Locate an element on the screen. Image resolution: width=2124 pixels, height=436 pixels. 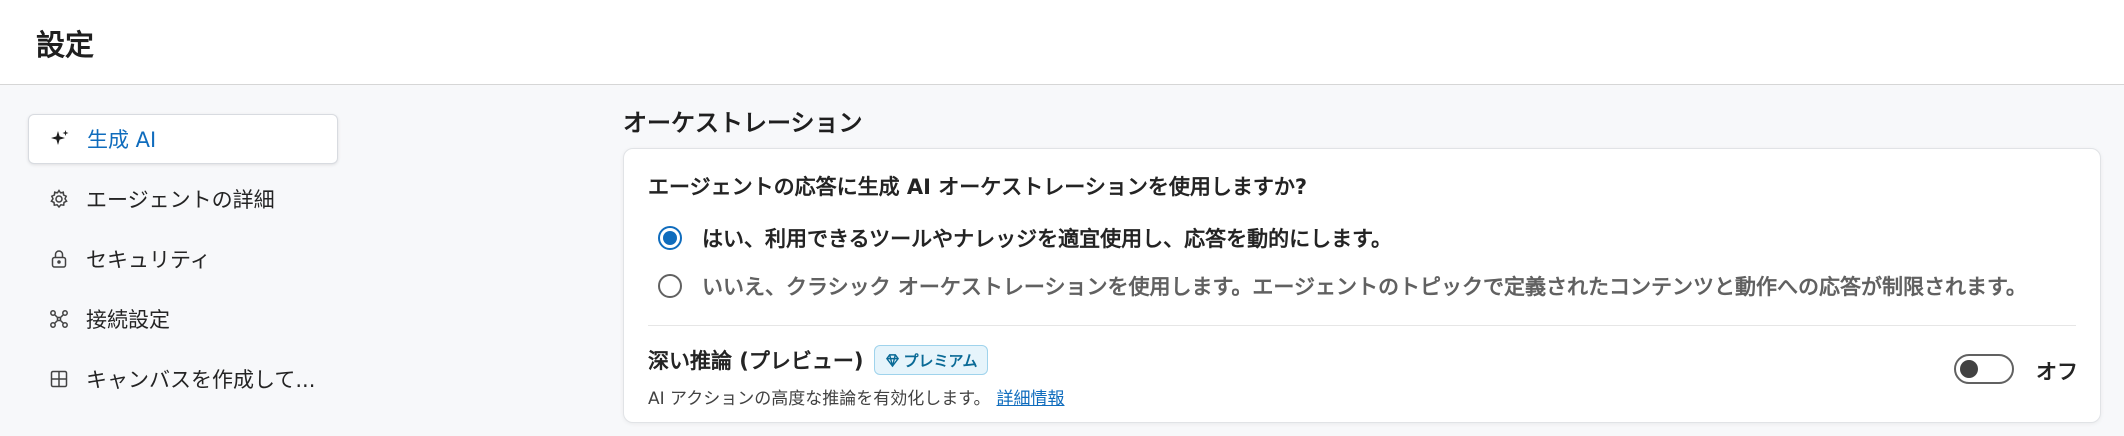
sidebar-item-label: エージェントの詳細 is located at coordinates (180, 200).